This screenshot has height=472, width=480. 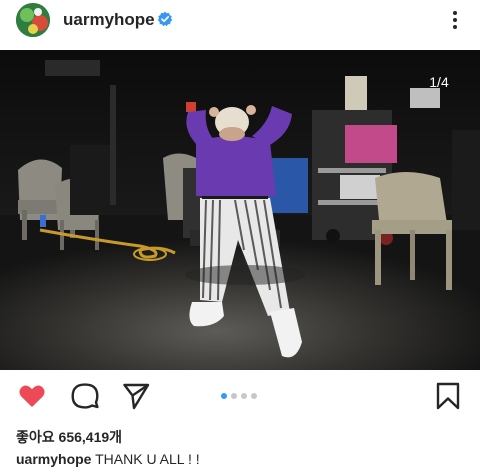 I want to click on avatar-image, so click(x=33, y=20).